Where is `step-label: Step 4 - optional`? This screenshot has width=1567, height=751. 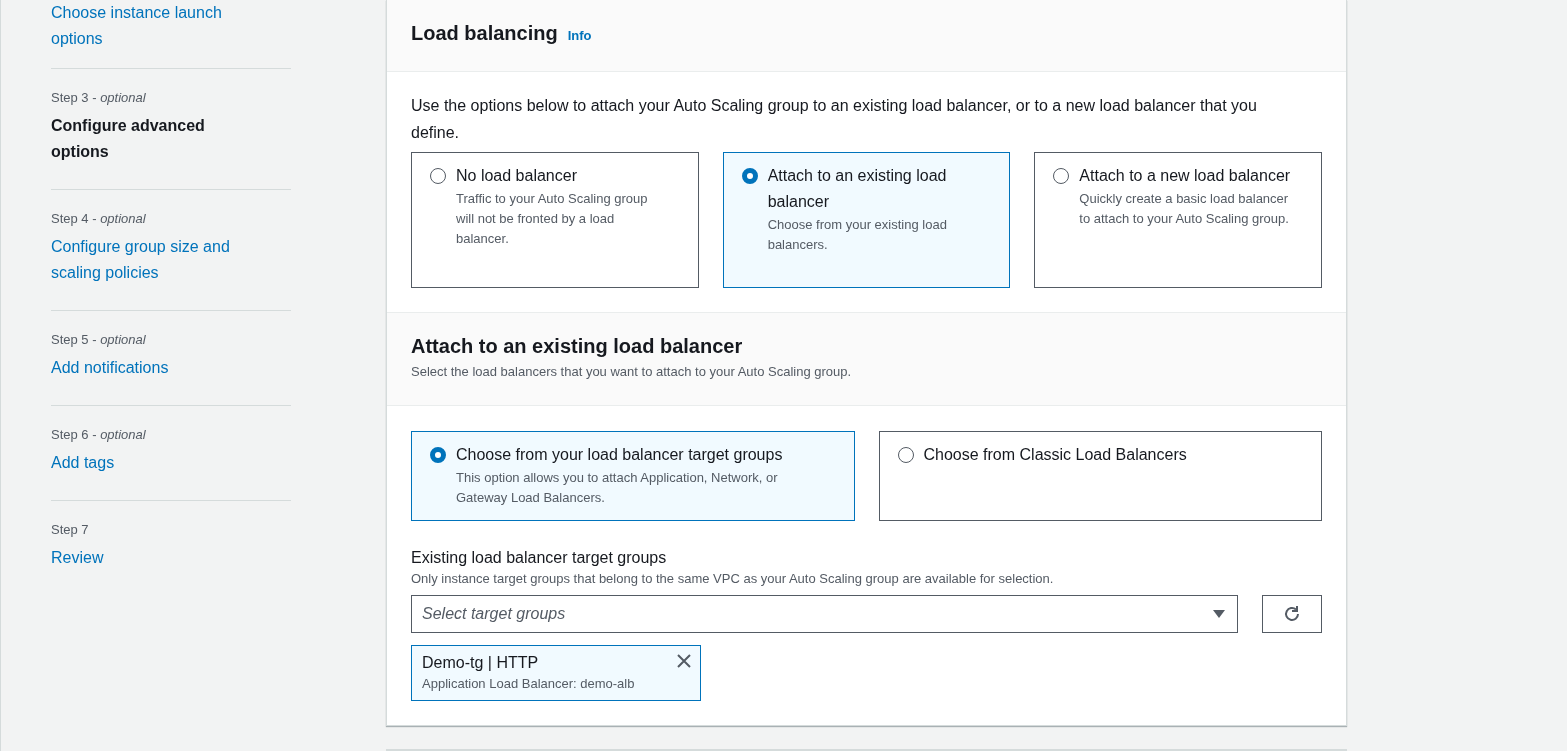
step-label: Step 4 - optional is located at coordinates (99, 219).